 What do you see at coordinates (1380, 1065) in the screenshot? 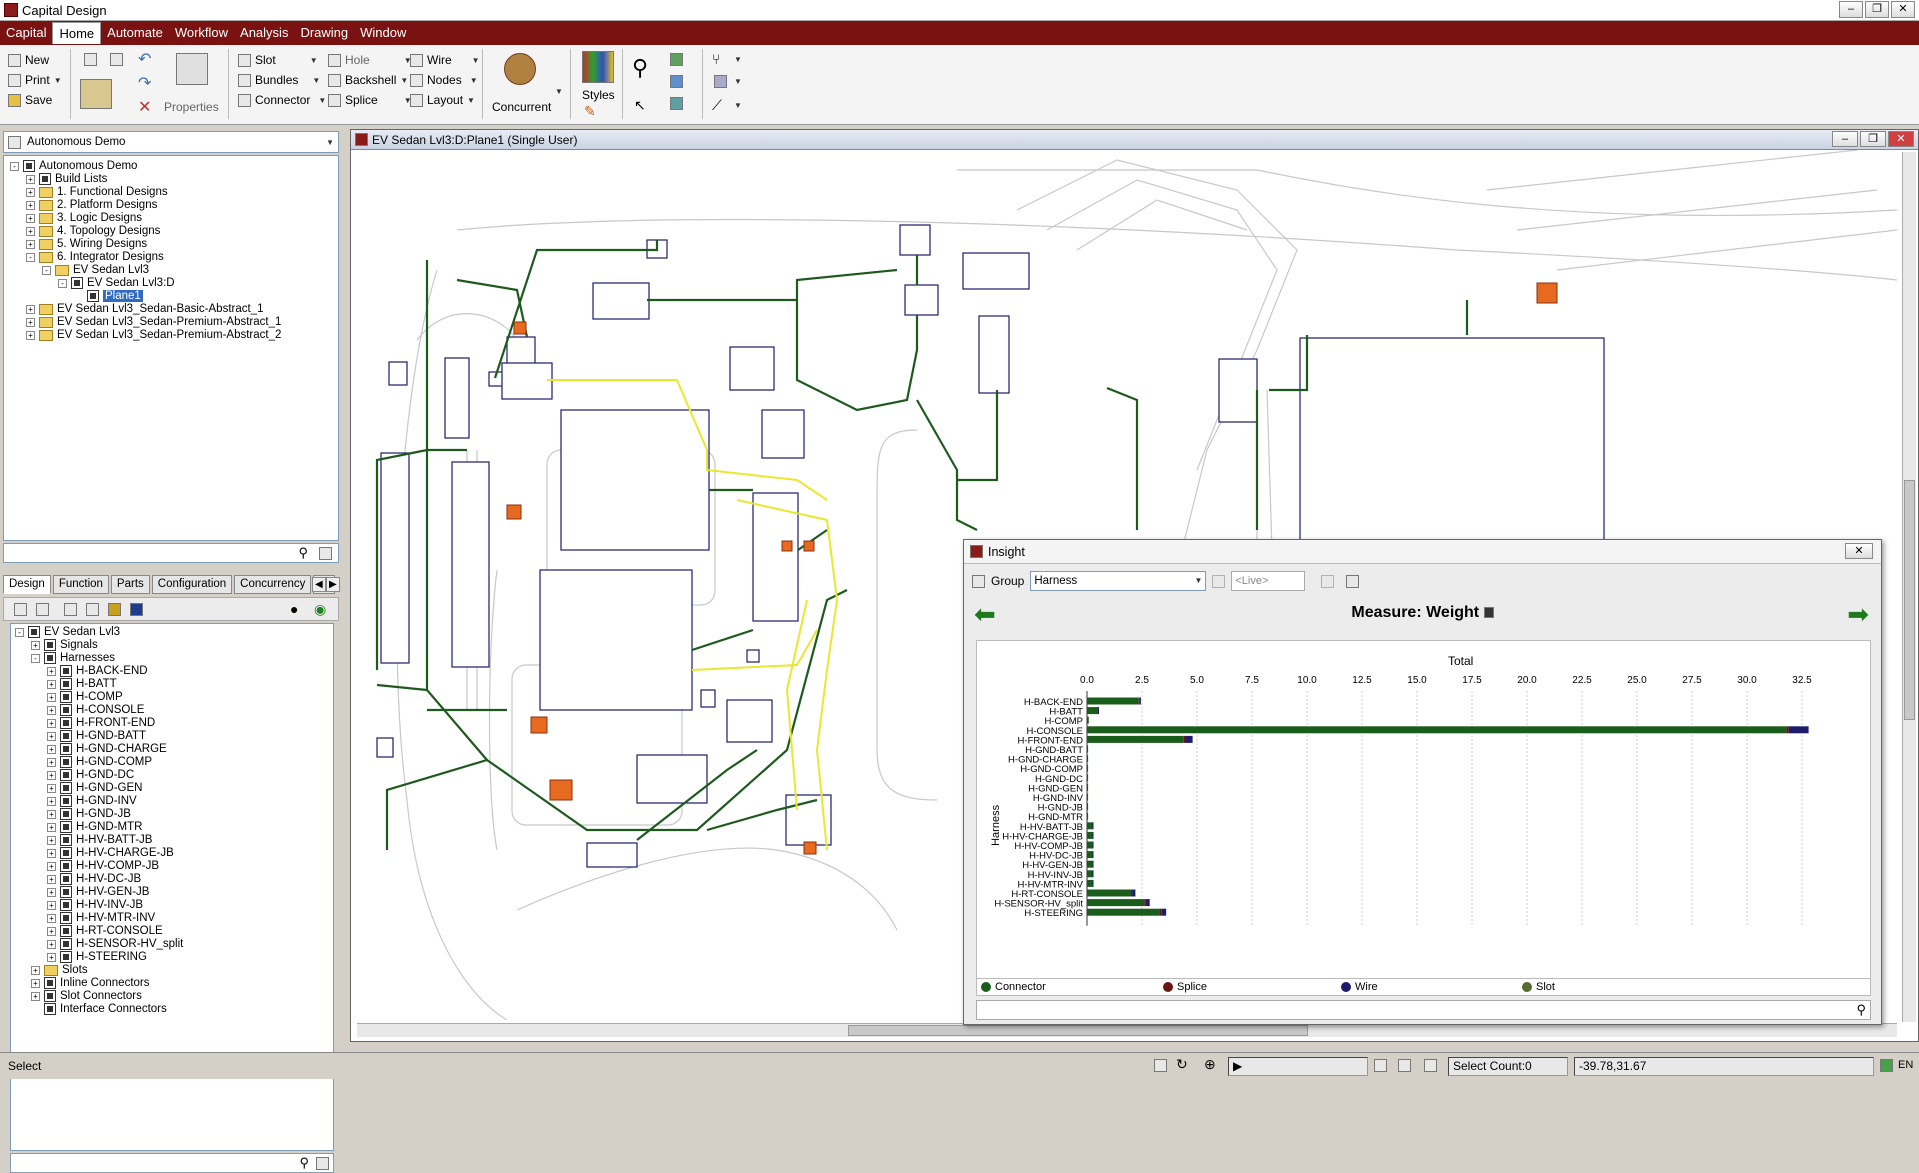
I see `shield-icon` at bounding box center [1380, 1065].